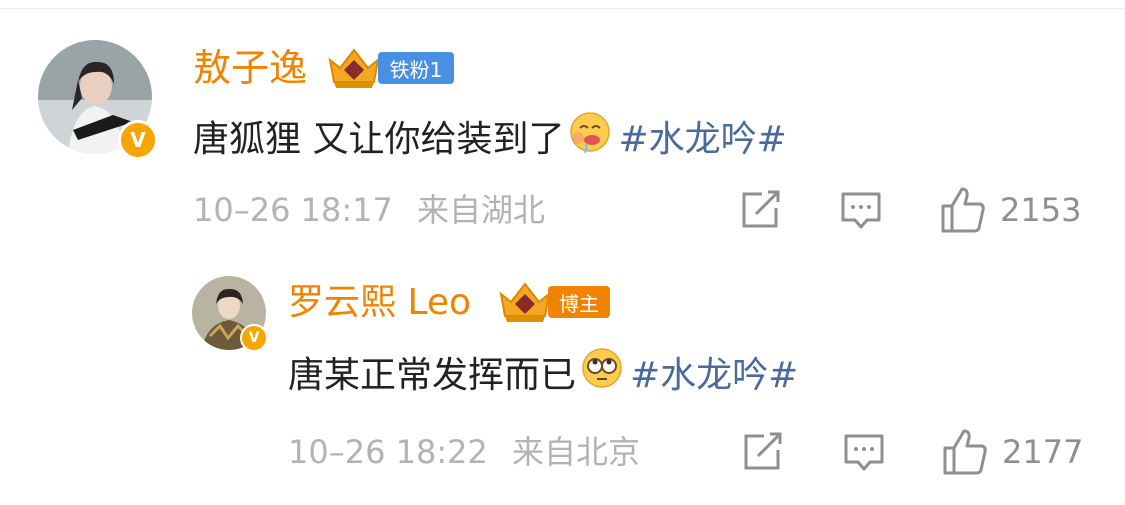 Image resolution: width=1125 pixels, height=505 pixels. Describe the element at coordinates (576, 452) in the screenshot. I see `location: 来自北京` at that location.